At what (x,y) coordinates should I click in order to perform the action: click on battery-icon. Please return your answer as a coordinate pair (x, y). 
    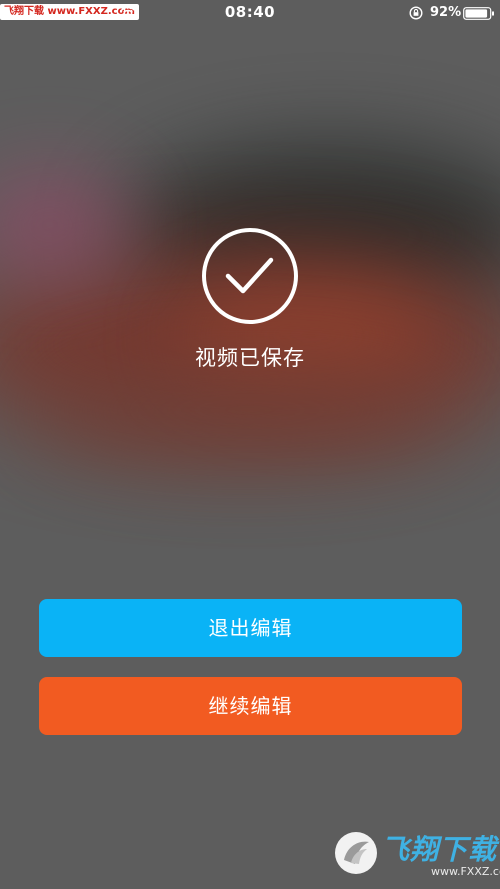
    Looking at the image, I should click on (478, 13).